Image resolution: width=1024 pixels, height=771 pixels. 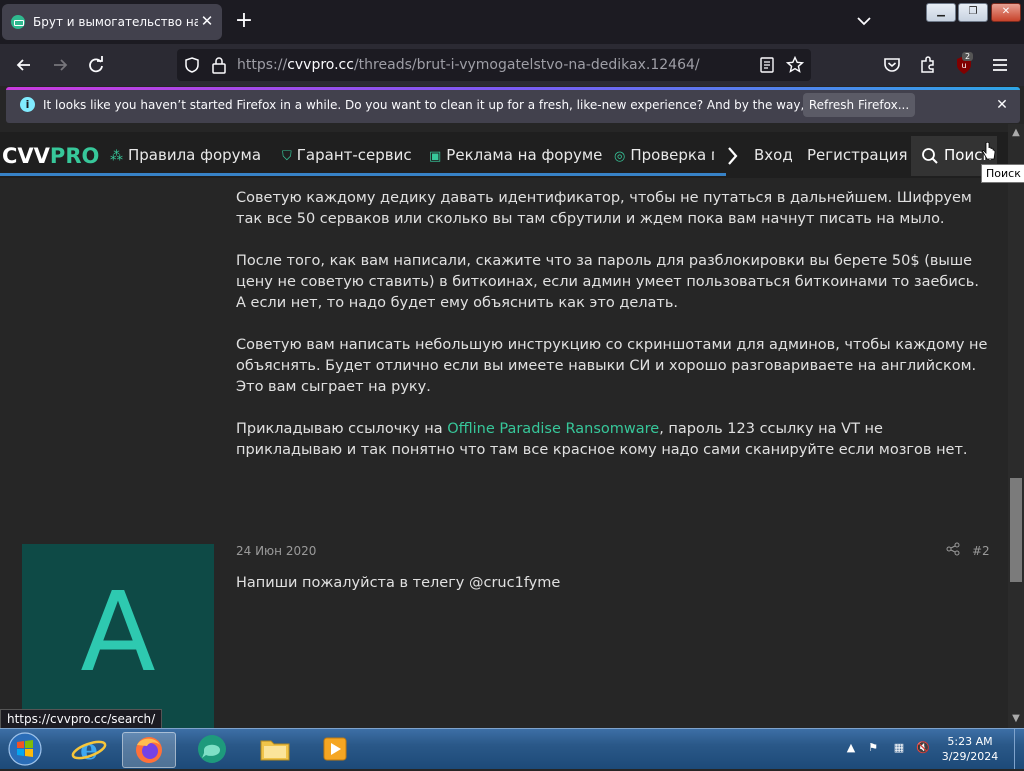 What do you see at coordinates (515, 155) in the screenshot?
I see `nav-advertising-link: ▣ Реклама на форуме` at bounding box center [515, 155].